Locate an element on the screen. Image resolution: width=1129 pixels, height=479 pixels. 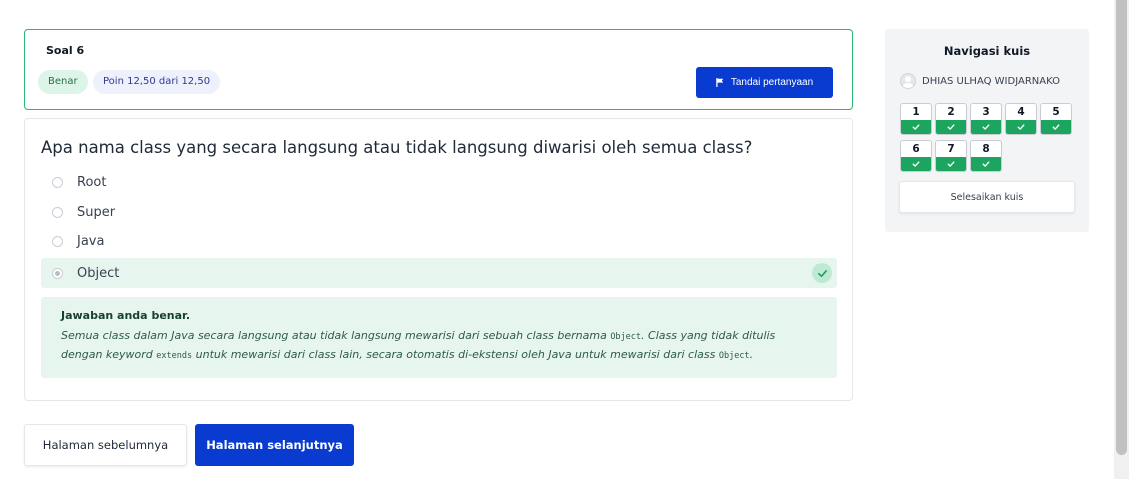
quiz-nav-question-7: 7 is located at coordinates (951, 156).